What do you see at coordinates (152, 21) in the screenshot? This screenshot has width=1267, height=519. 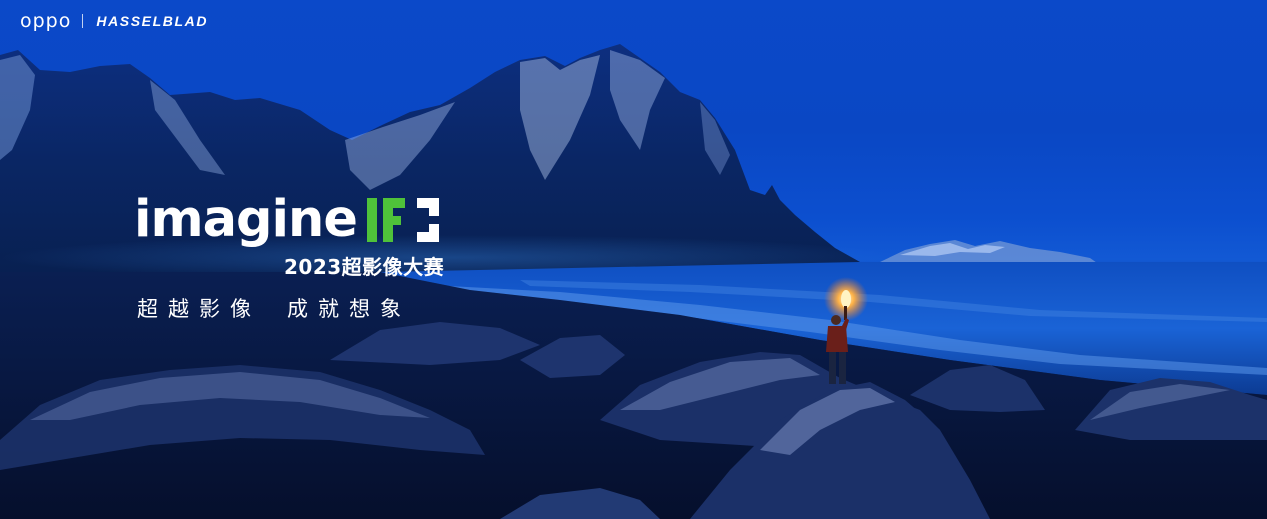 I see `hasselblad-logo: HASSELBLAD` at bounding box center [152, 21].